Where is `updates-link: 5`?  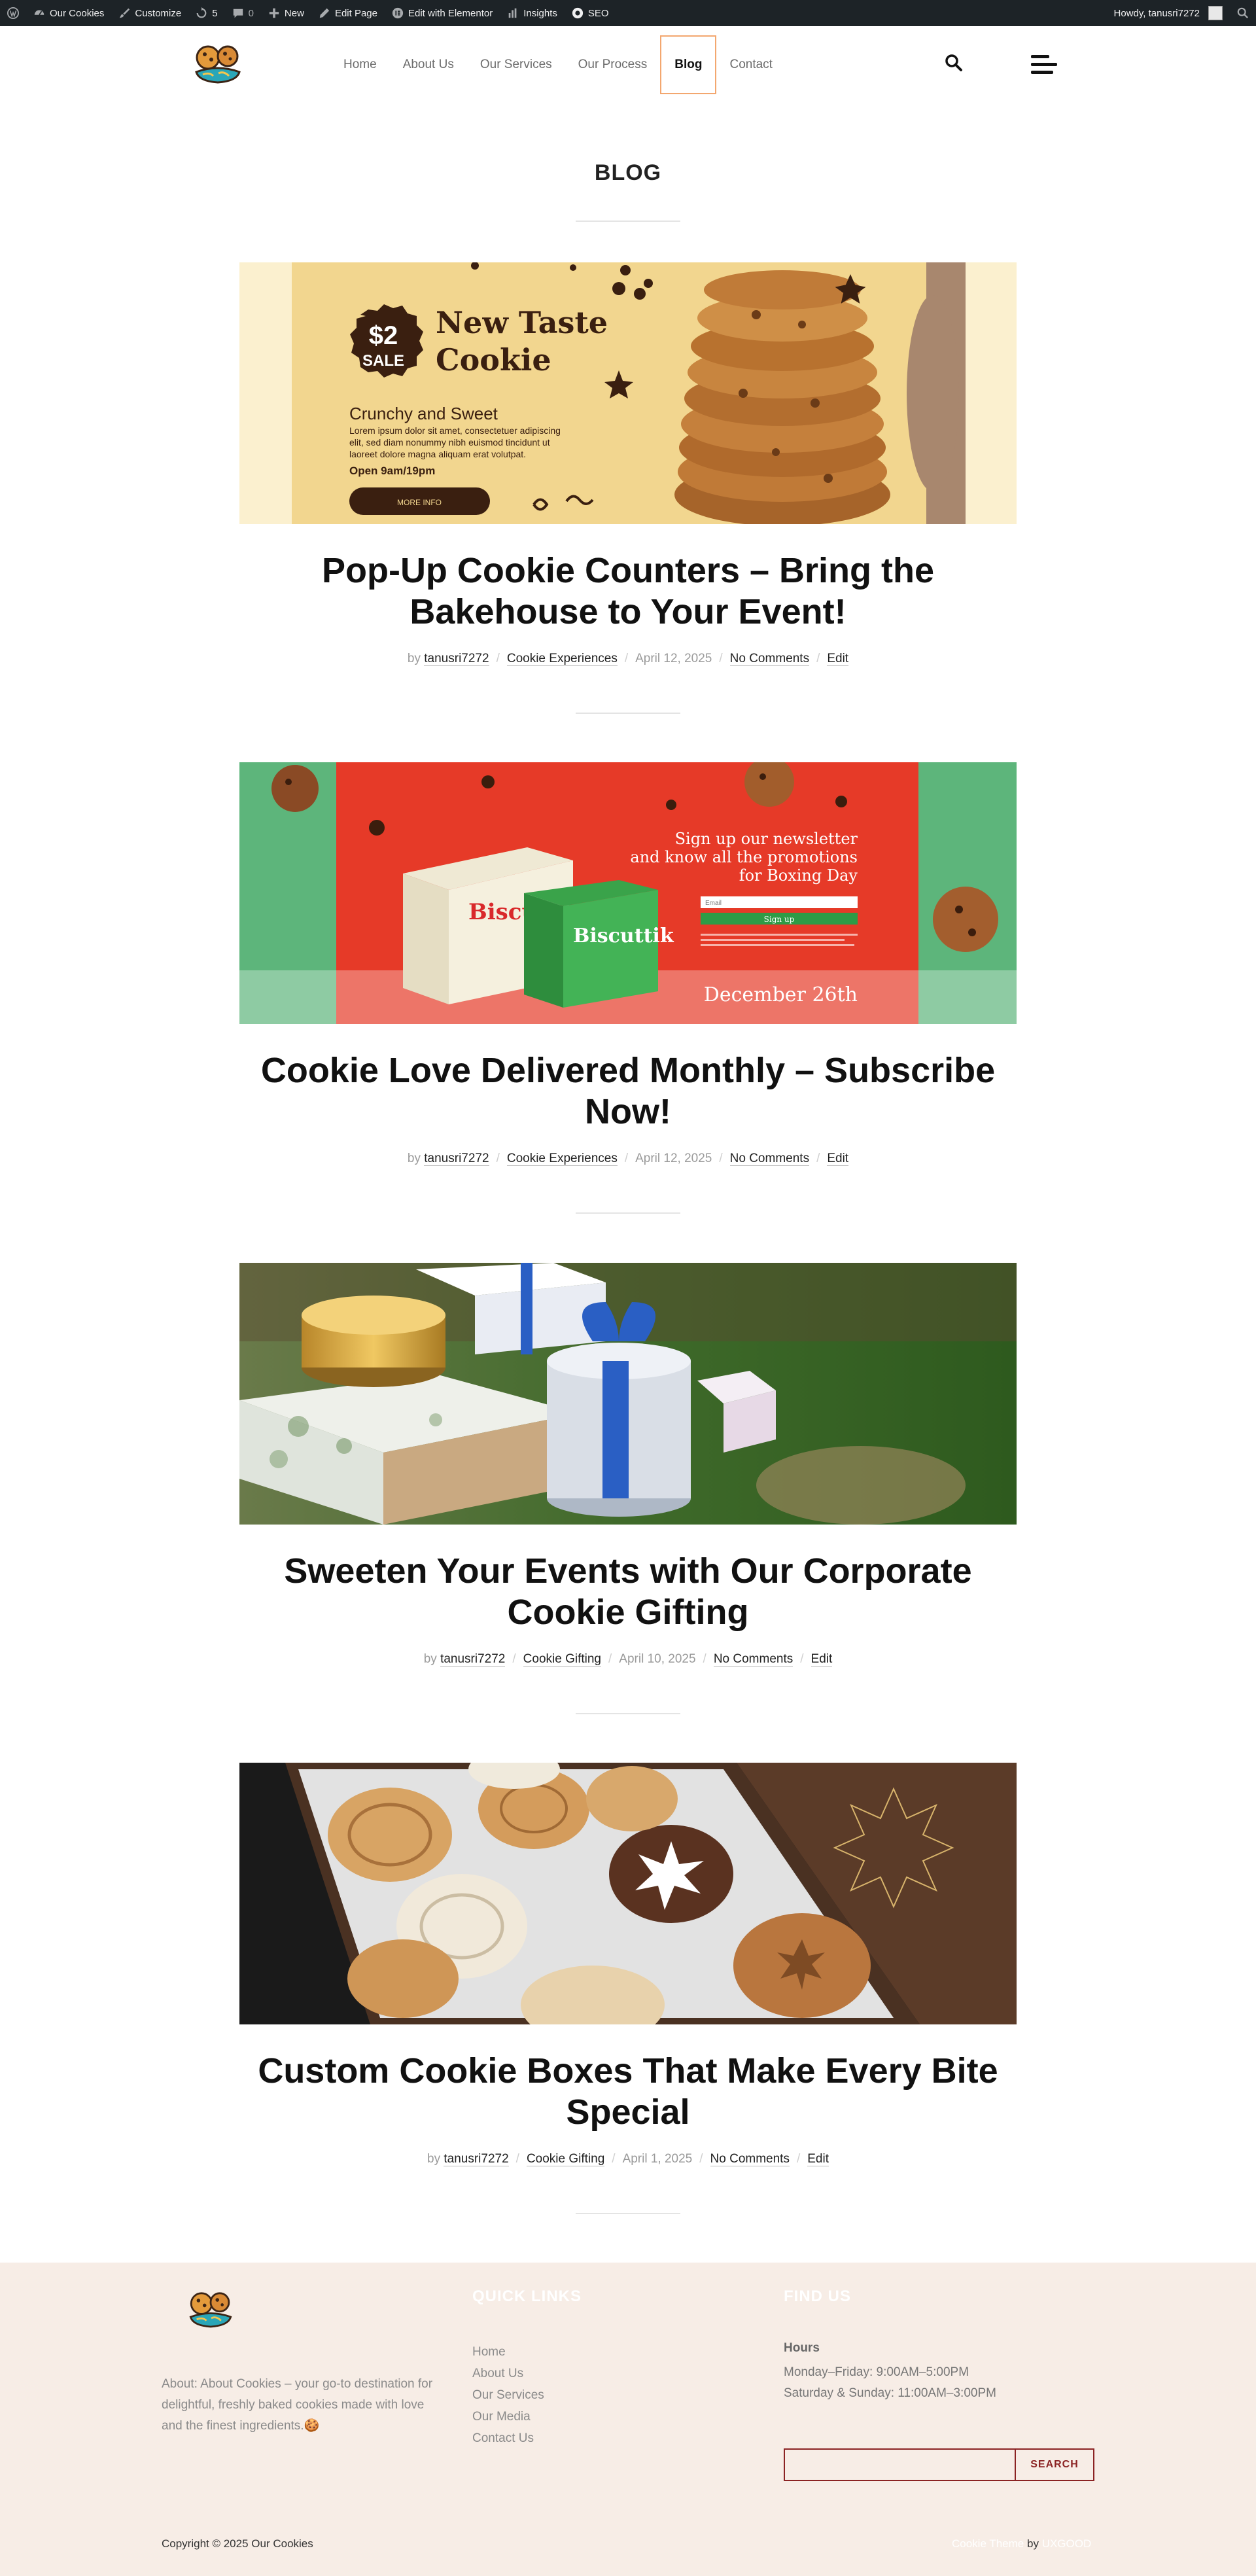
updates-link: 5 is located at coordinates (206, 13).